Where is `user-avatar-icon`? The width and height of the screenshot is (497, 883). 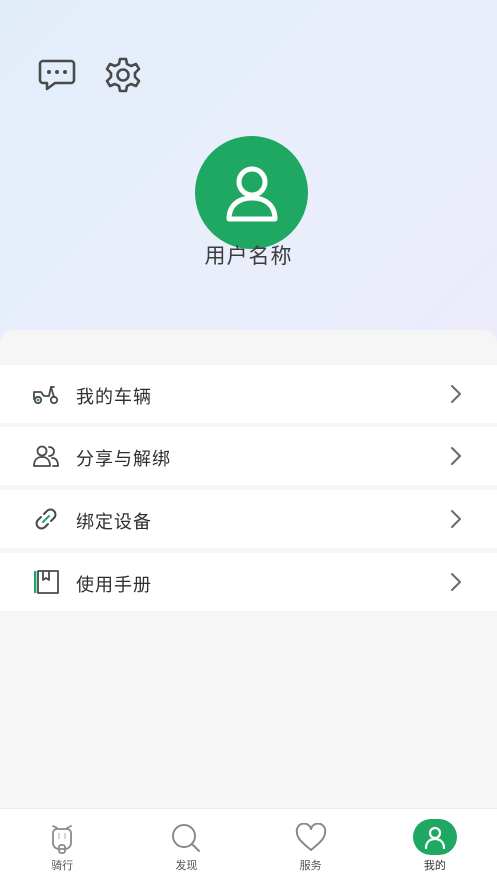
user-avatar-icon is located at coordinates (251, 193).